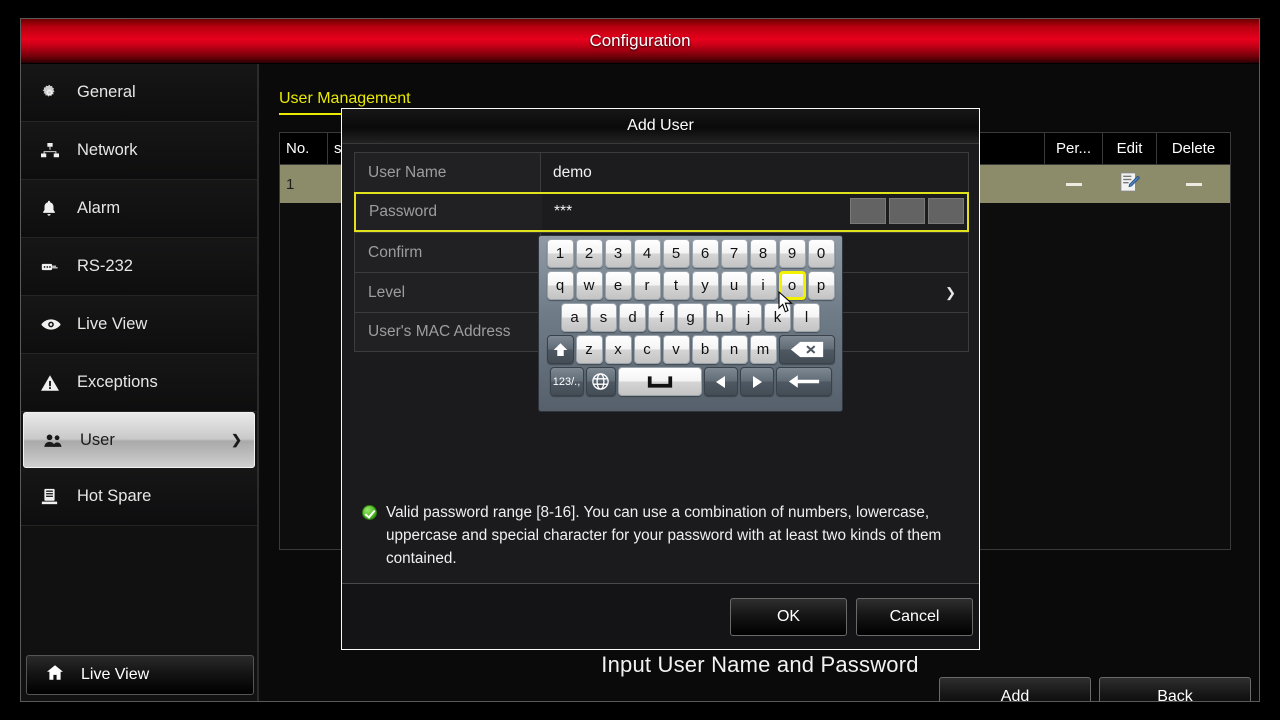  Describe the element at coordinates (105, 266) in the screenshot. I see `sidebar-item-label: RS-232` at that location.